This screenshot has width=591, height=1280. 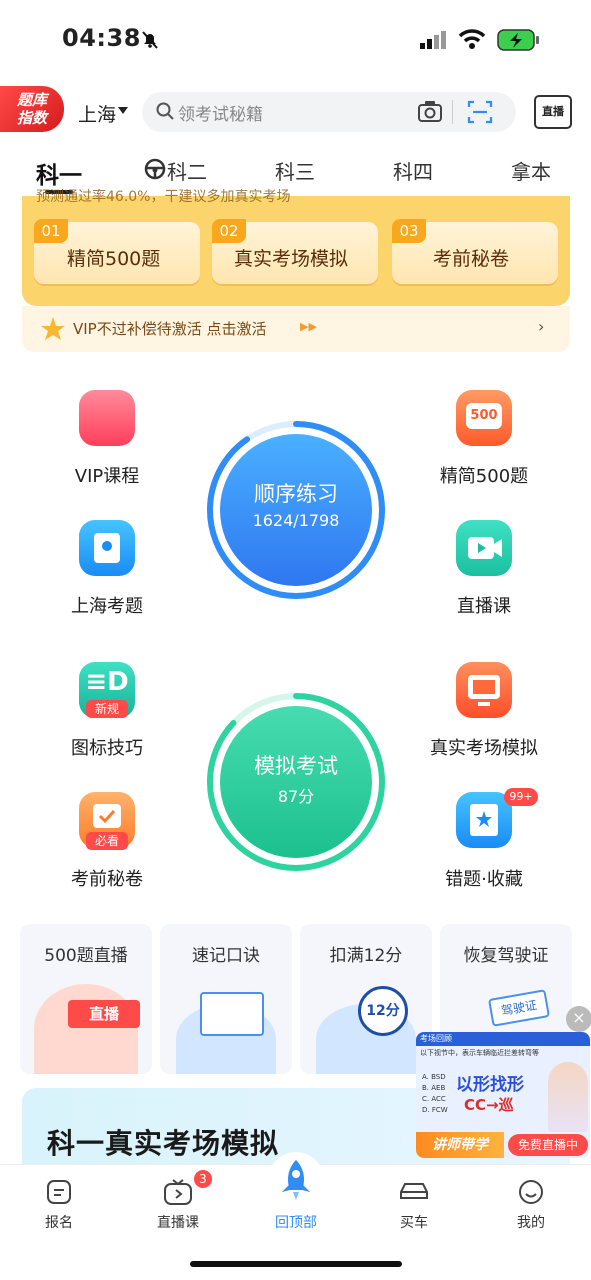 I want to click on mute-bell-icon, so click(x=150, y=40).